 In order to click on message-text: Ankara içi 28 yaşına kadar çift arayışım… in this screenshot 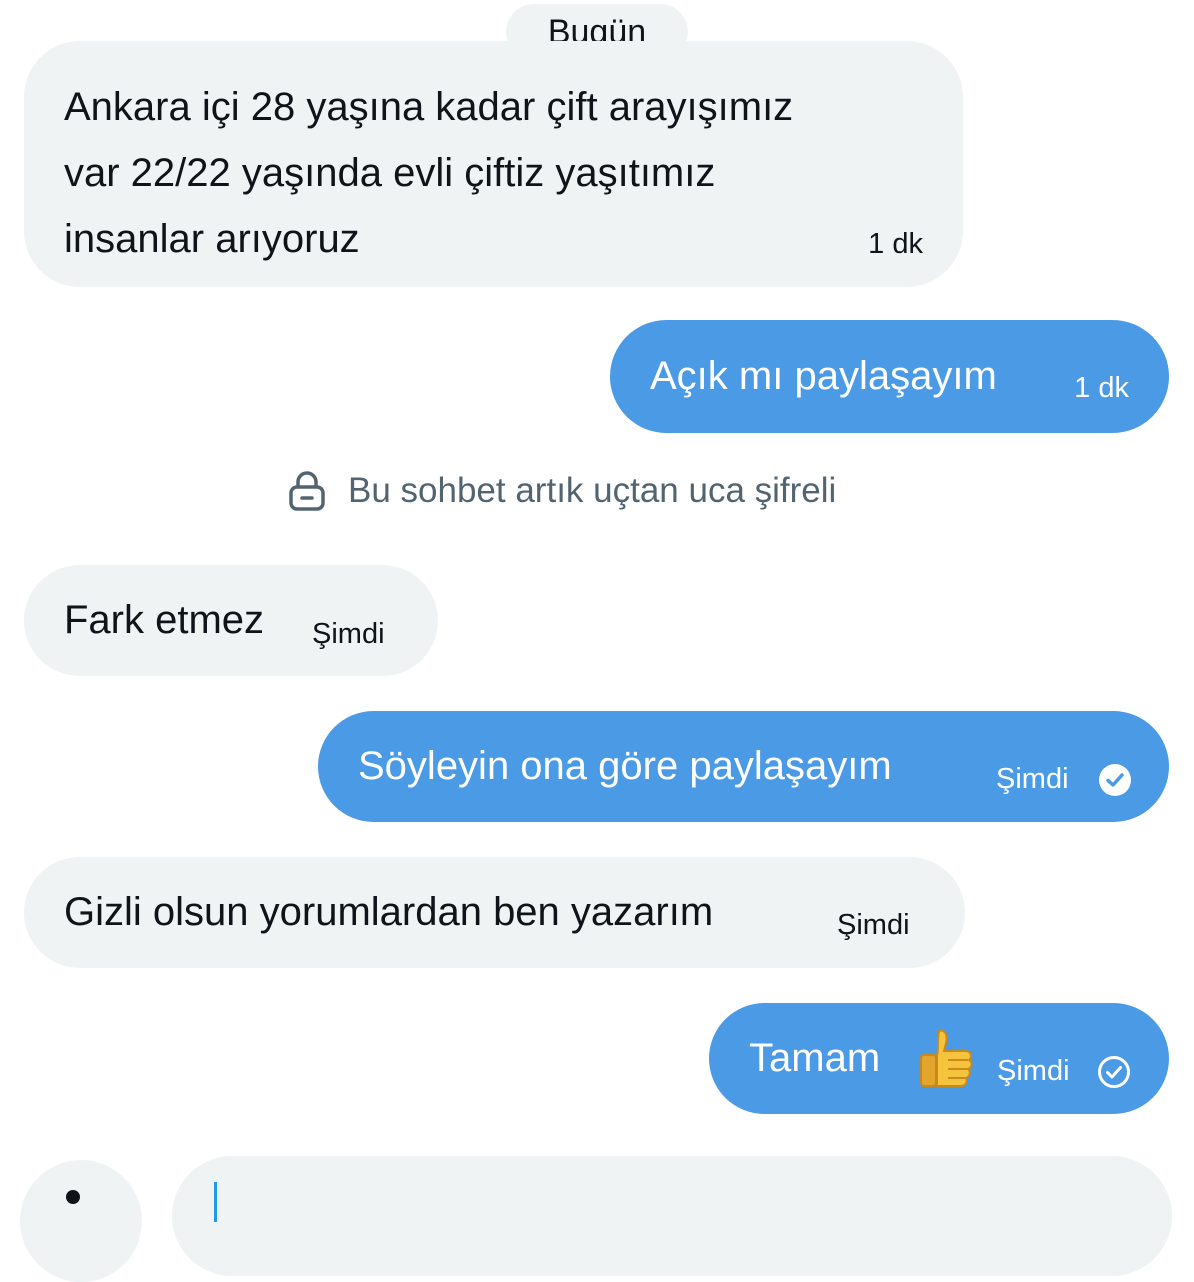, I will do `click(429, 173)`.